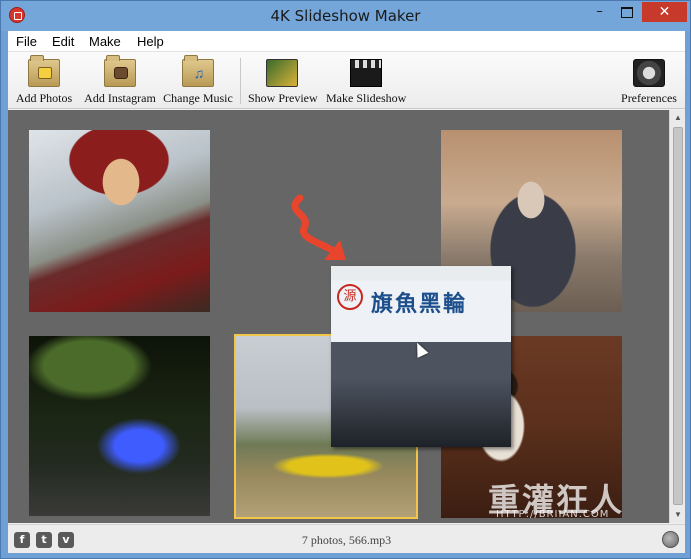  I want to click on status-bar: f t v 7 photos, 566.mp3, so click(346, 538).